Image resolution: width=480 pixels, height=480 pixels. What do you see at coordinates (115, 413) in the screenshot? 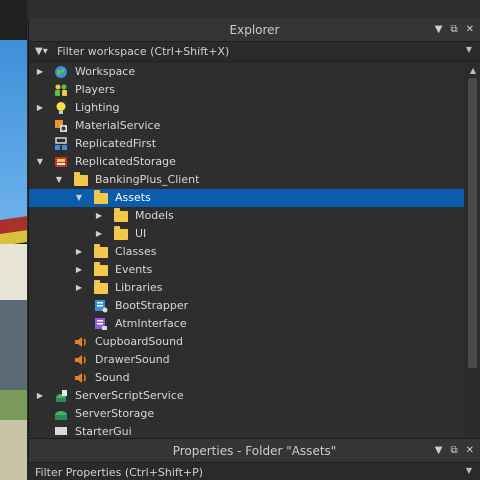
I see `tree-item-label: ServerStorage` at bounding box center [115, 413].